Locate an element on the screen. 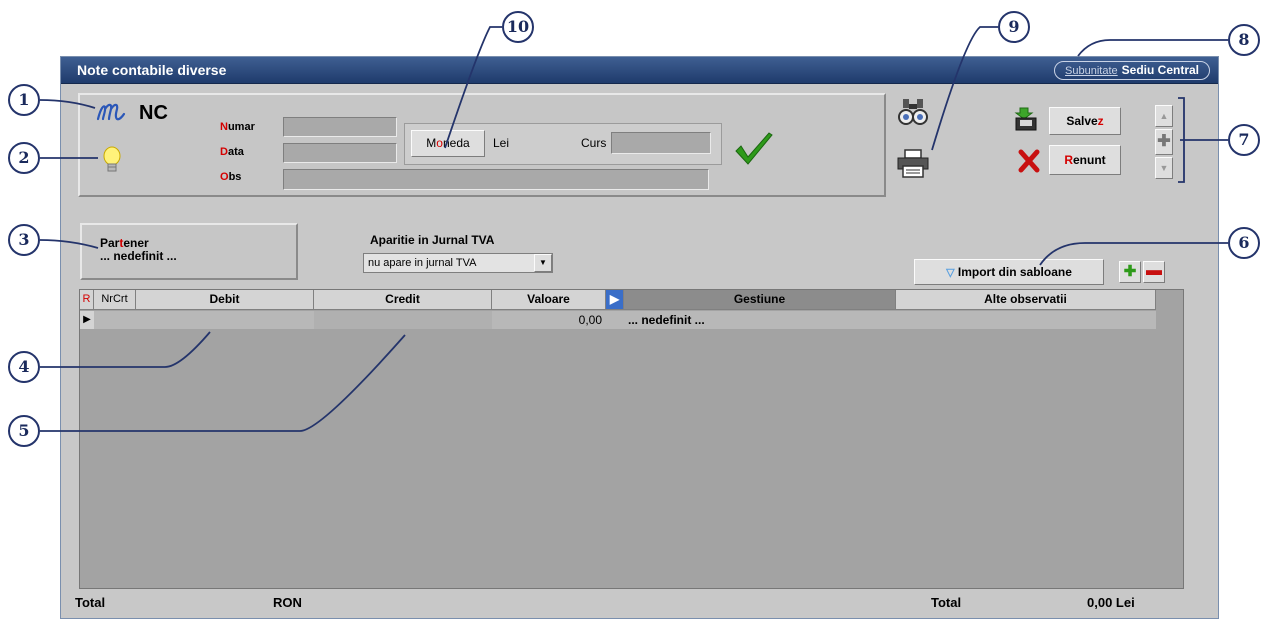  callout-8: 8 is located at coordinates (1244, 40).